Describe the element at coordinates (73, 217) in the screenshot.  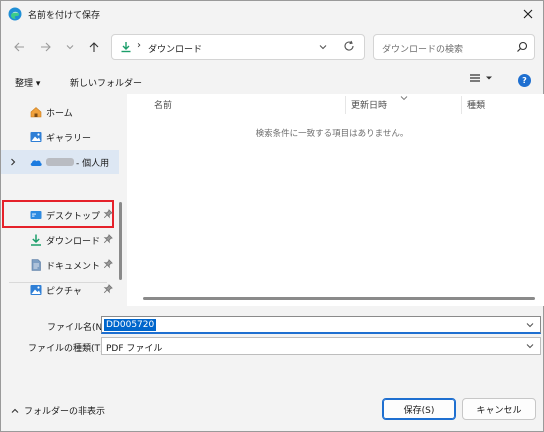
I see `sidebar-item-label: デスクトップ` at that location.